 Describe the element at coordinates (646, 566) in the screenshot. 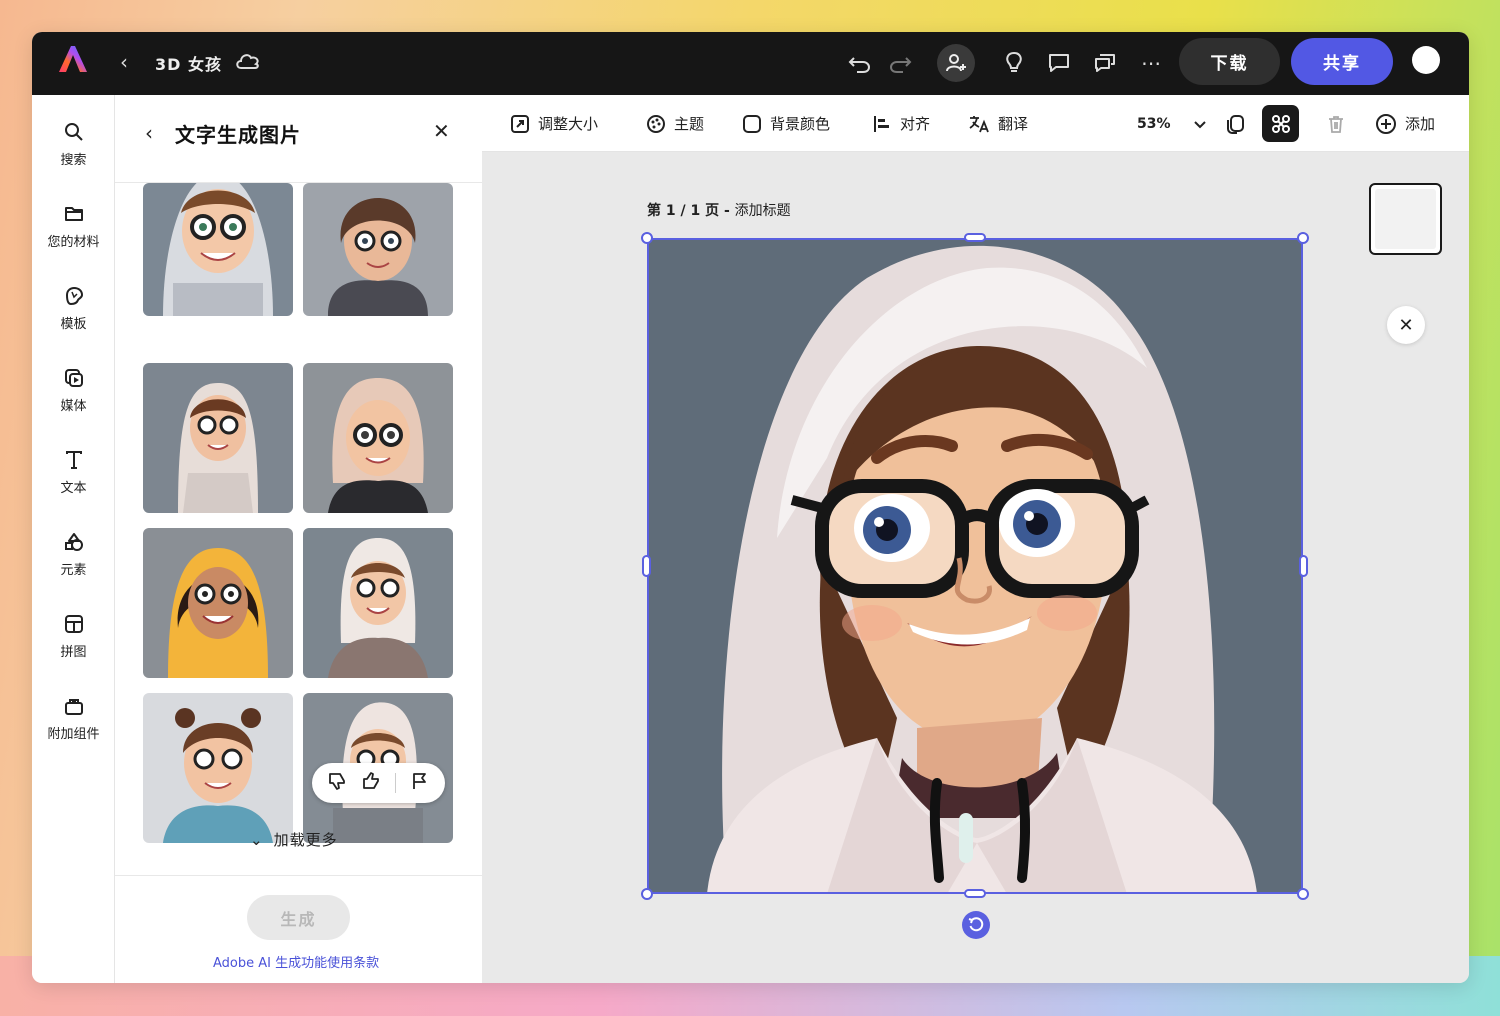

I see `resize-handle-left` at that location.